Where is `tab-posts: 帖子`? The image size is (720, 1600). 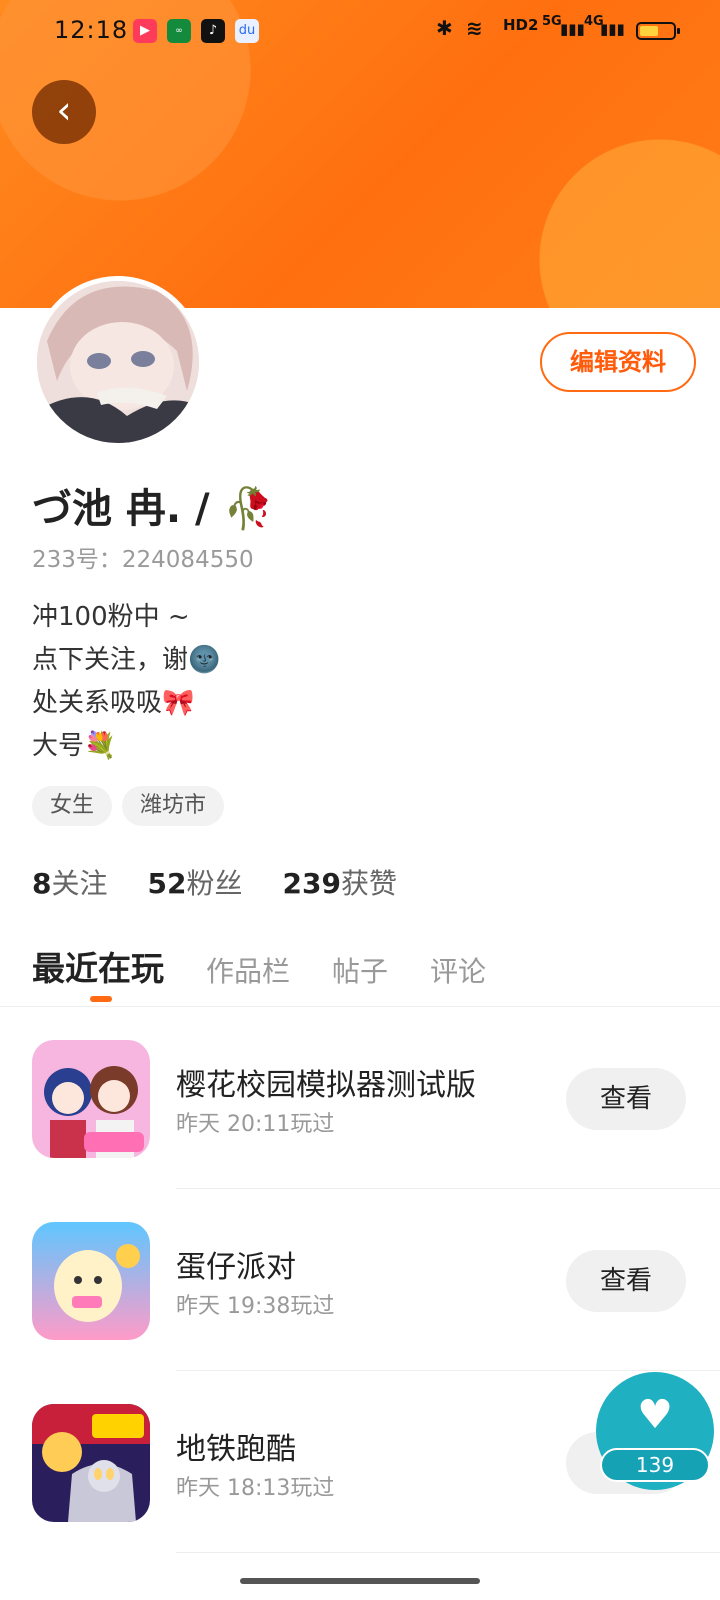 tab-posts: 帖子 is located at coordinates (360, 970).